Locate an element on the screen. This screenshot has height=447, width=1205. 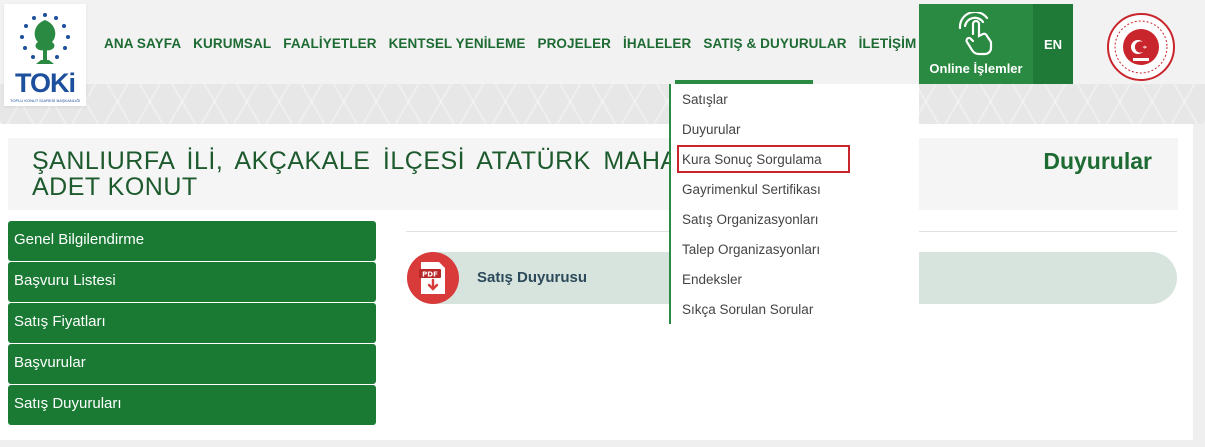
nav-item-kentsel-yenileme: KENTSEL YENİLEME is located at coordinates (457, 43).